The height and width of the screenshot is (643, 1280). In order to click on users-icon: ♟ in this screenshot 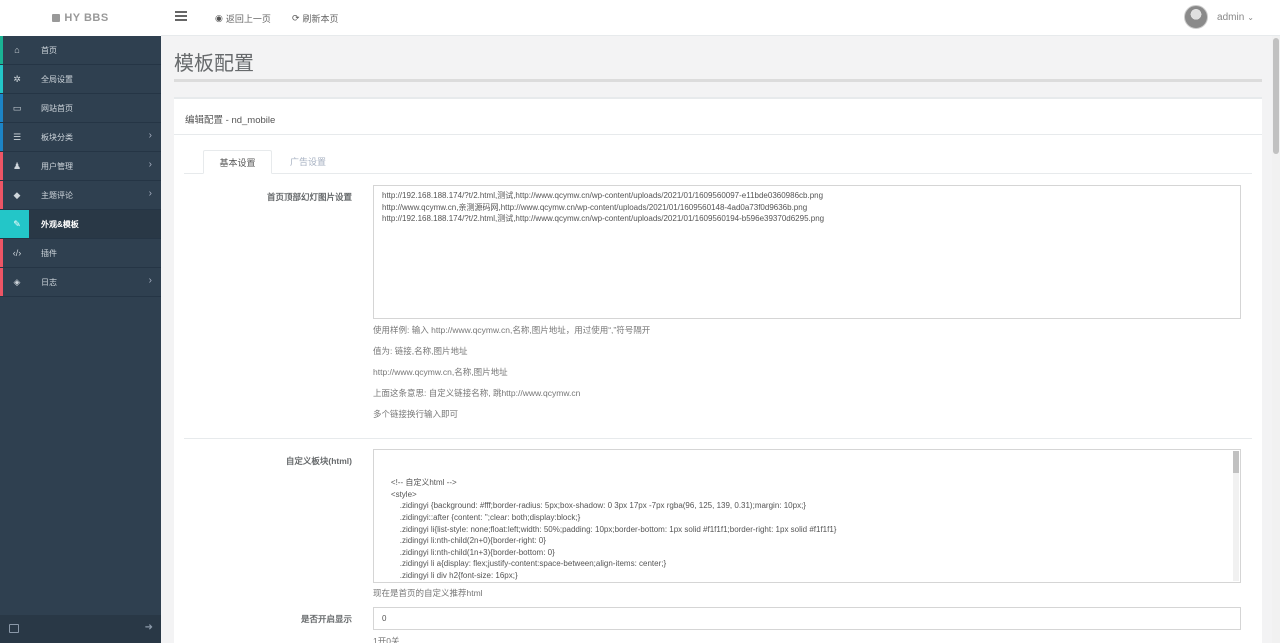, I will do `click(17, 166)`.